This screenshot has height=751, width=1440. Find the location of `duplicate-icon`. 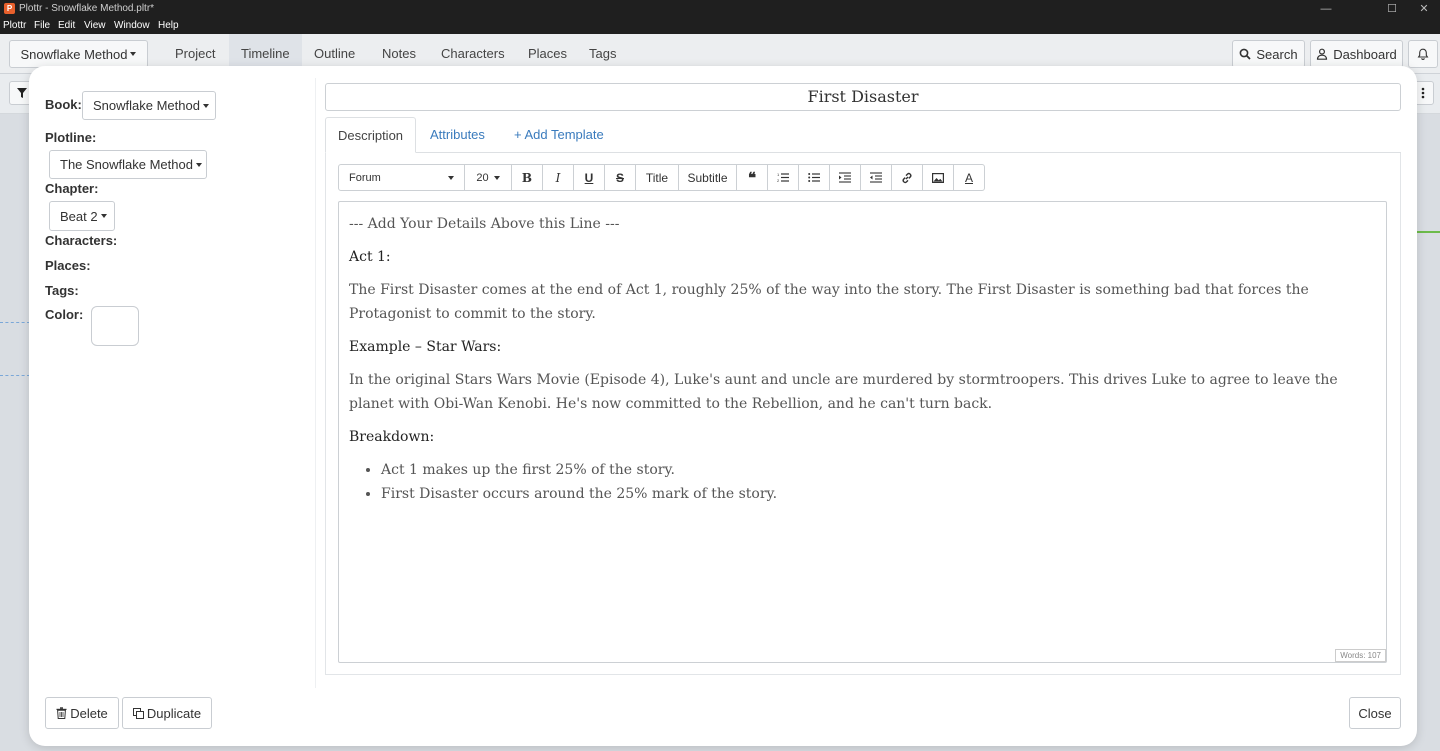

duplicate-icon is located at coordinates (138, 713).